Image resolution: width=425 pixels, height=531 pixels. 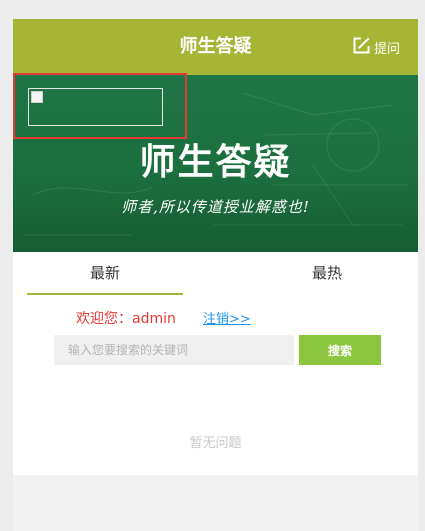 I want to click on ask-question-label: 提问, so click(x=386, y=49).